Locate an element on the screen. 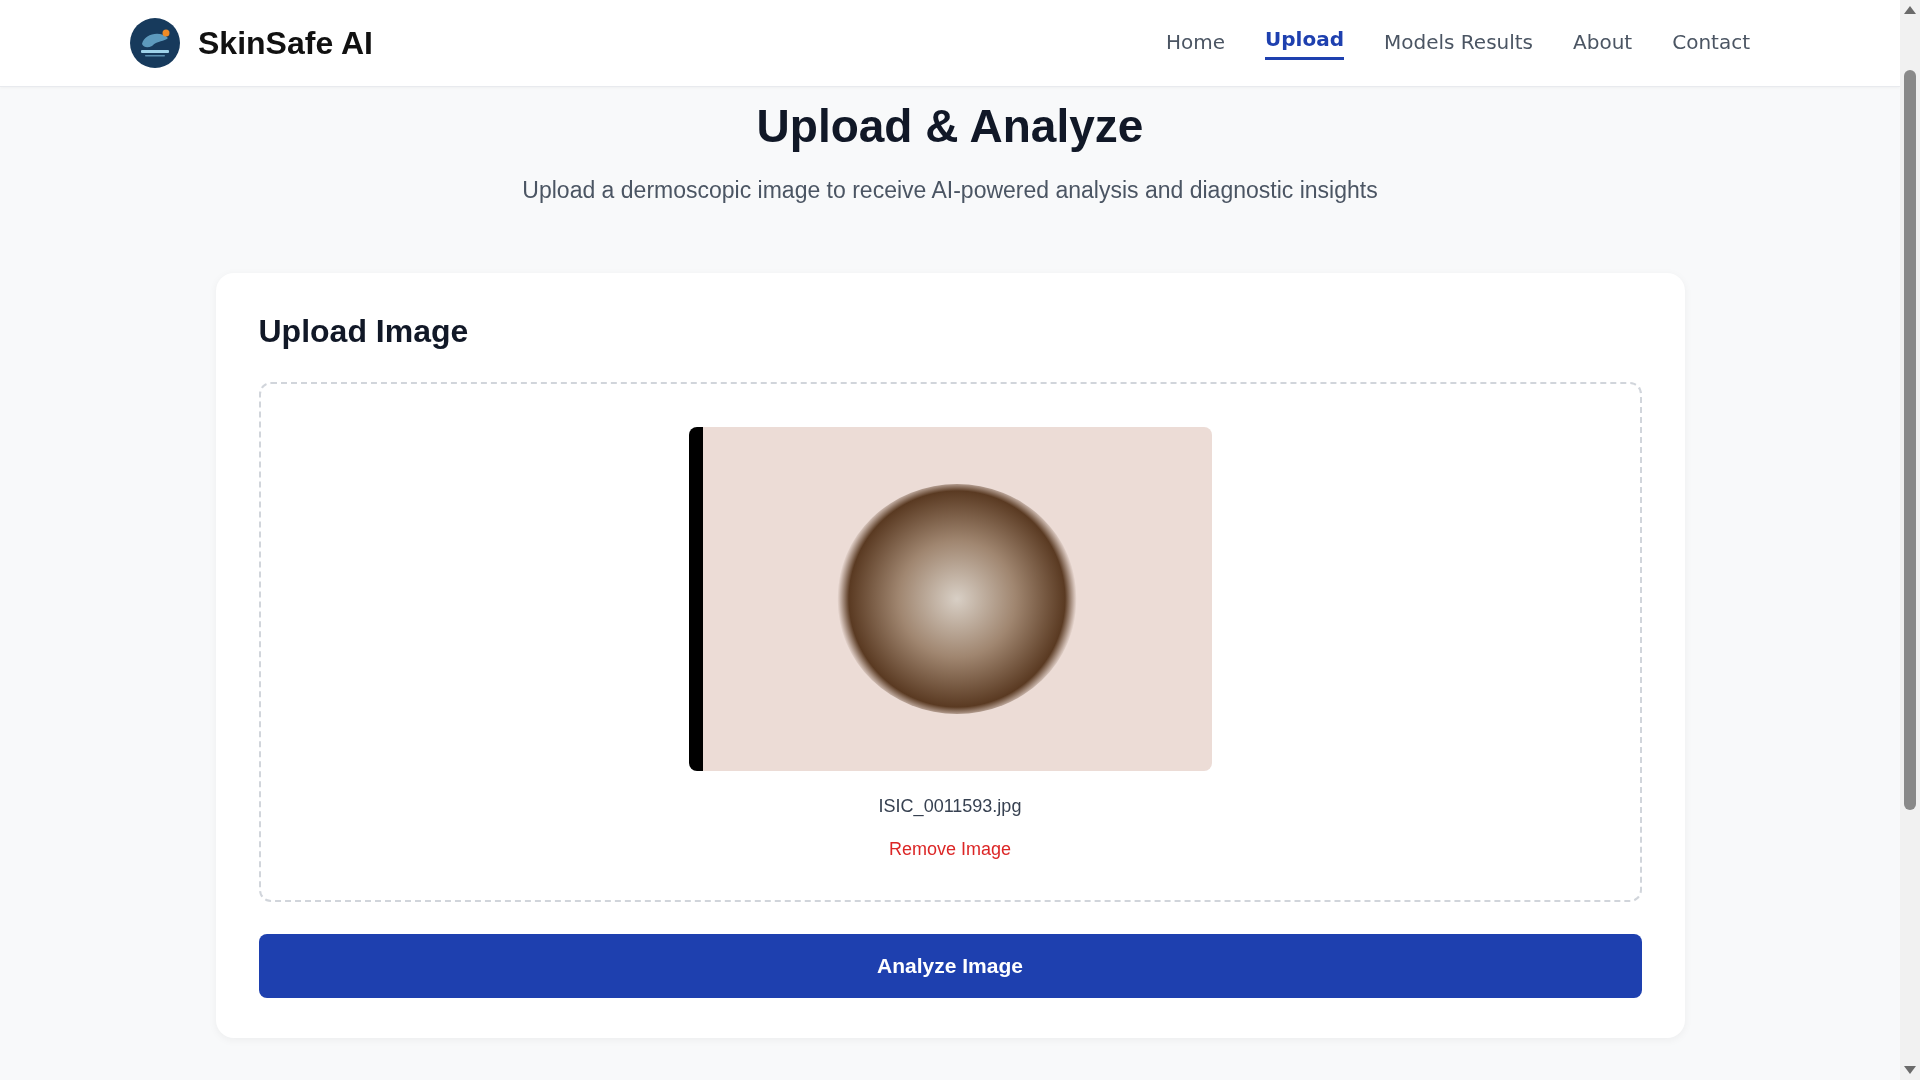 The width and height of the screenshot is (1920, 1080). scrollbar is located at coordinates (1910, 540).